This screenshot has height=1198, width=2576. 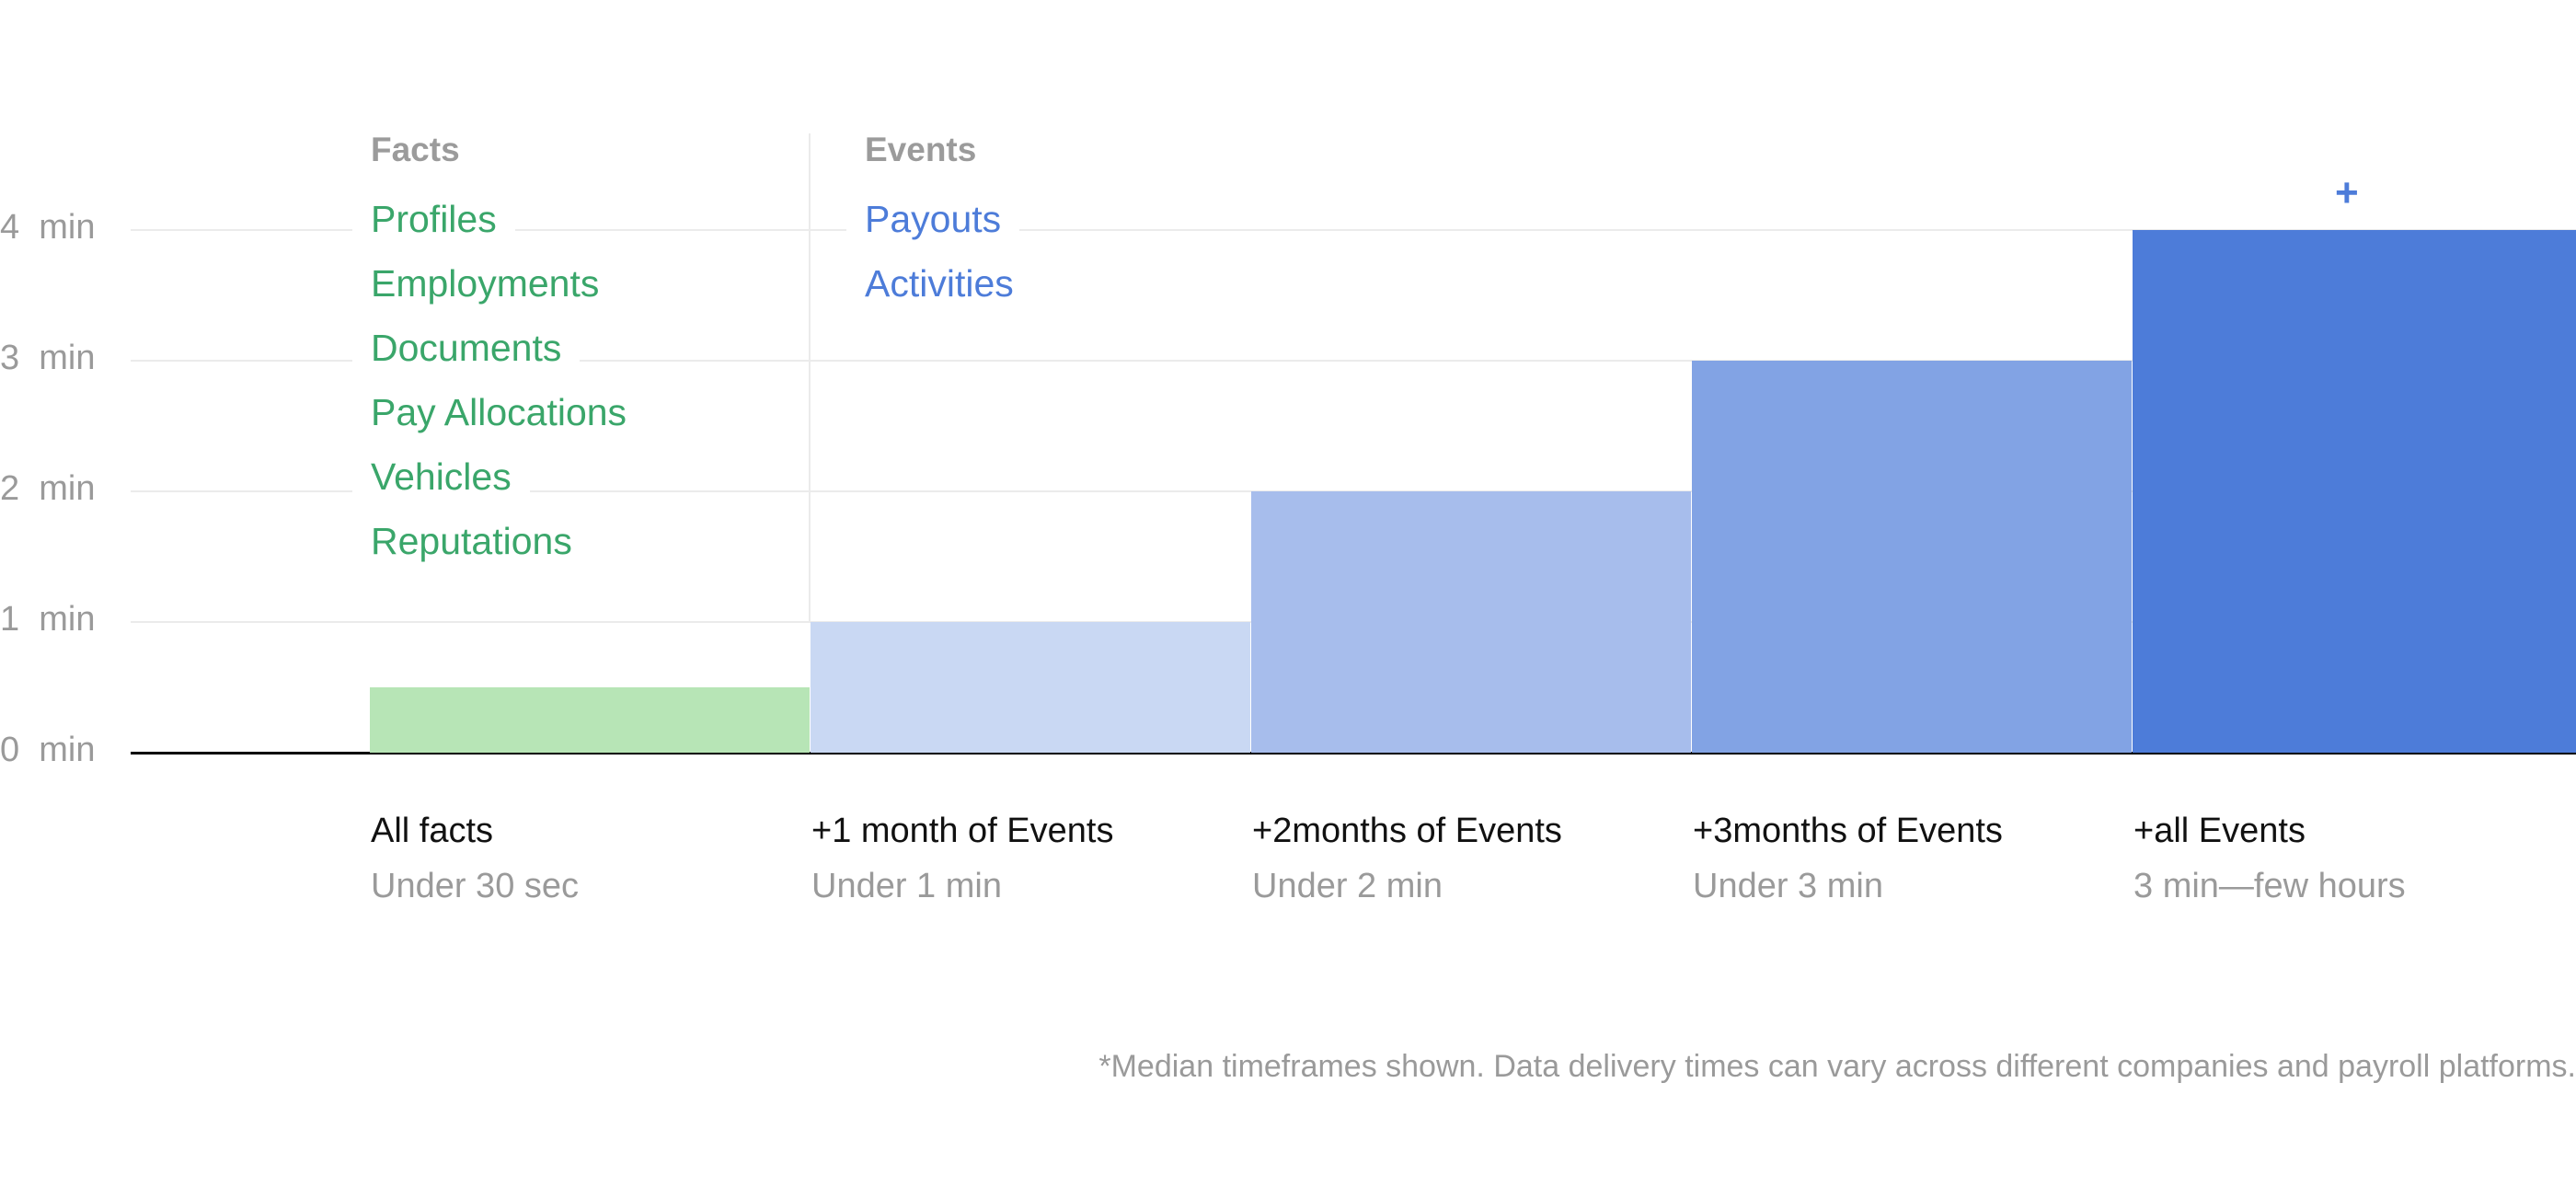 I want to click on category-label: +all Events, so click(x=2219, y=831).